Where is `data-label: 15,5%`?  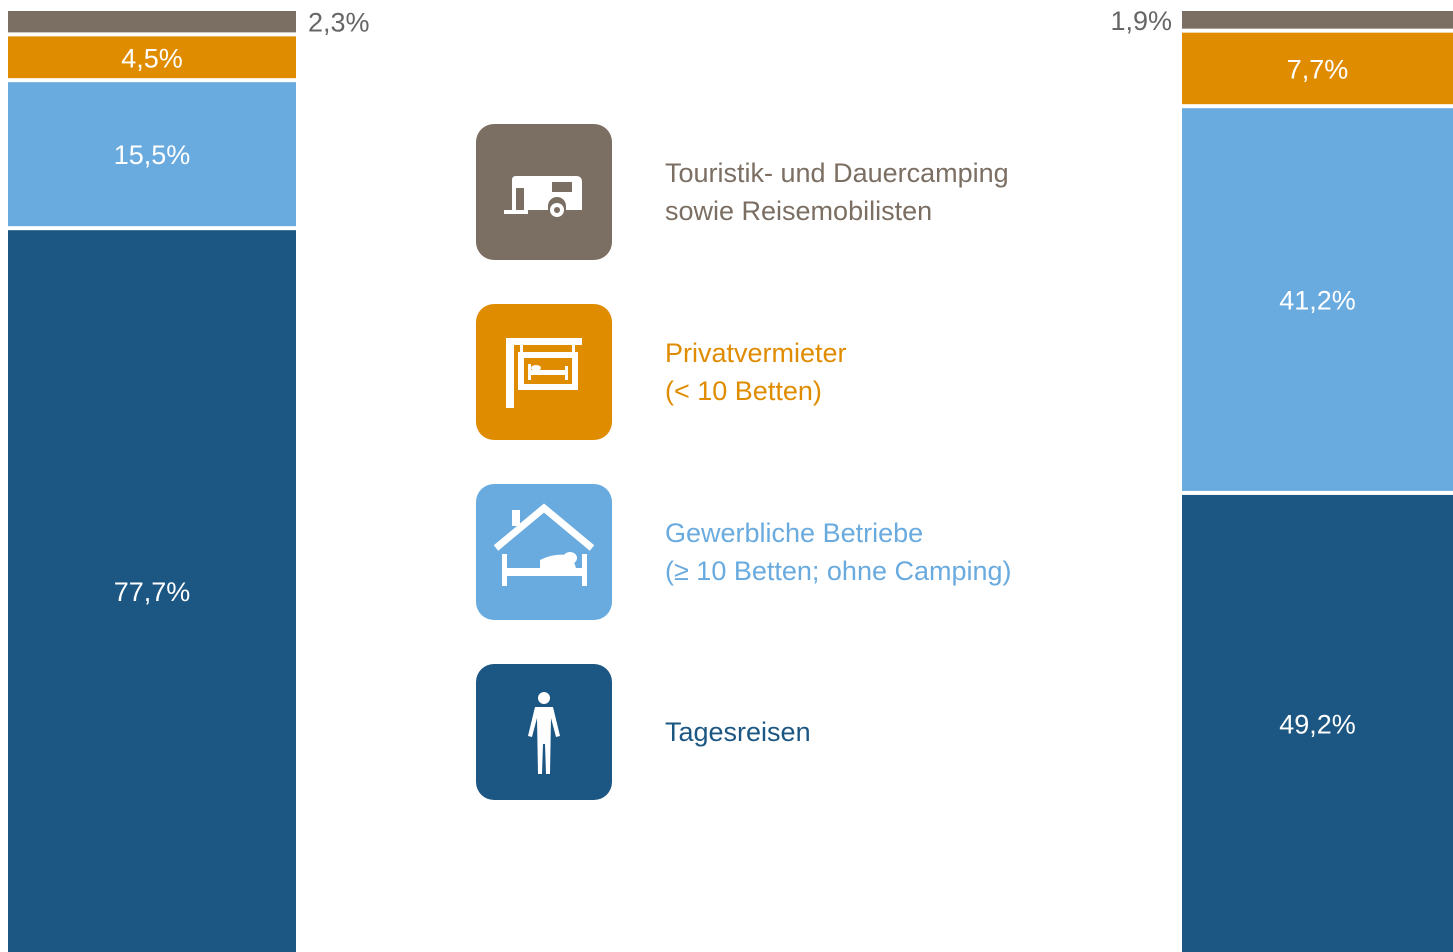 data-label: 15,5% is located at coordinates (152, 155).